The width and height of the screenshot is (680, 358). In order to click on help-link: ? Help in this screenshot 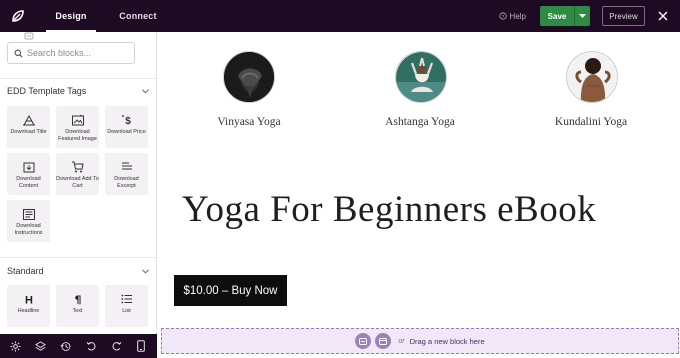, I will do `click(512, 16)`.